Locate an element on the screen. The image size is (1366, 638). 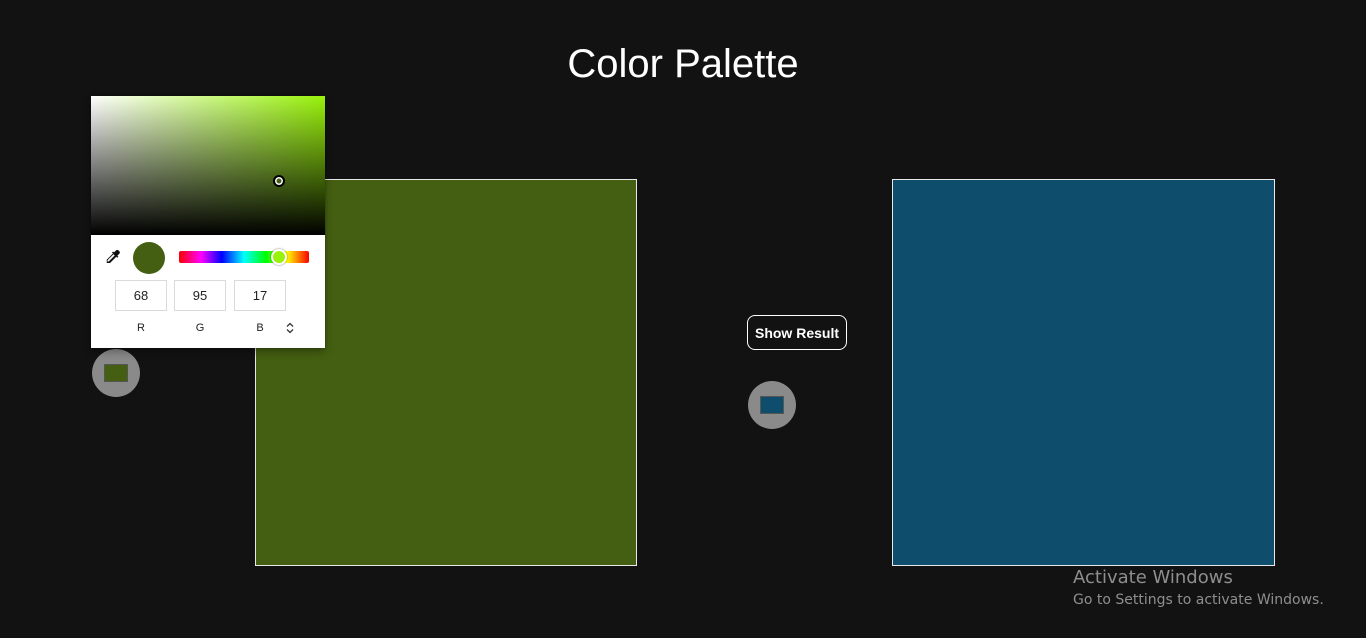
saturation-handle is located at coordinates (279, 181).